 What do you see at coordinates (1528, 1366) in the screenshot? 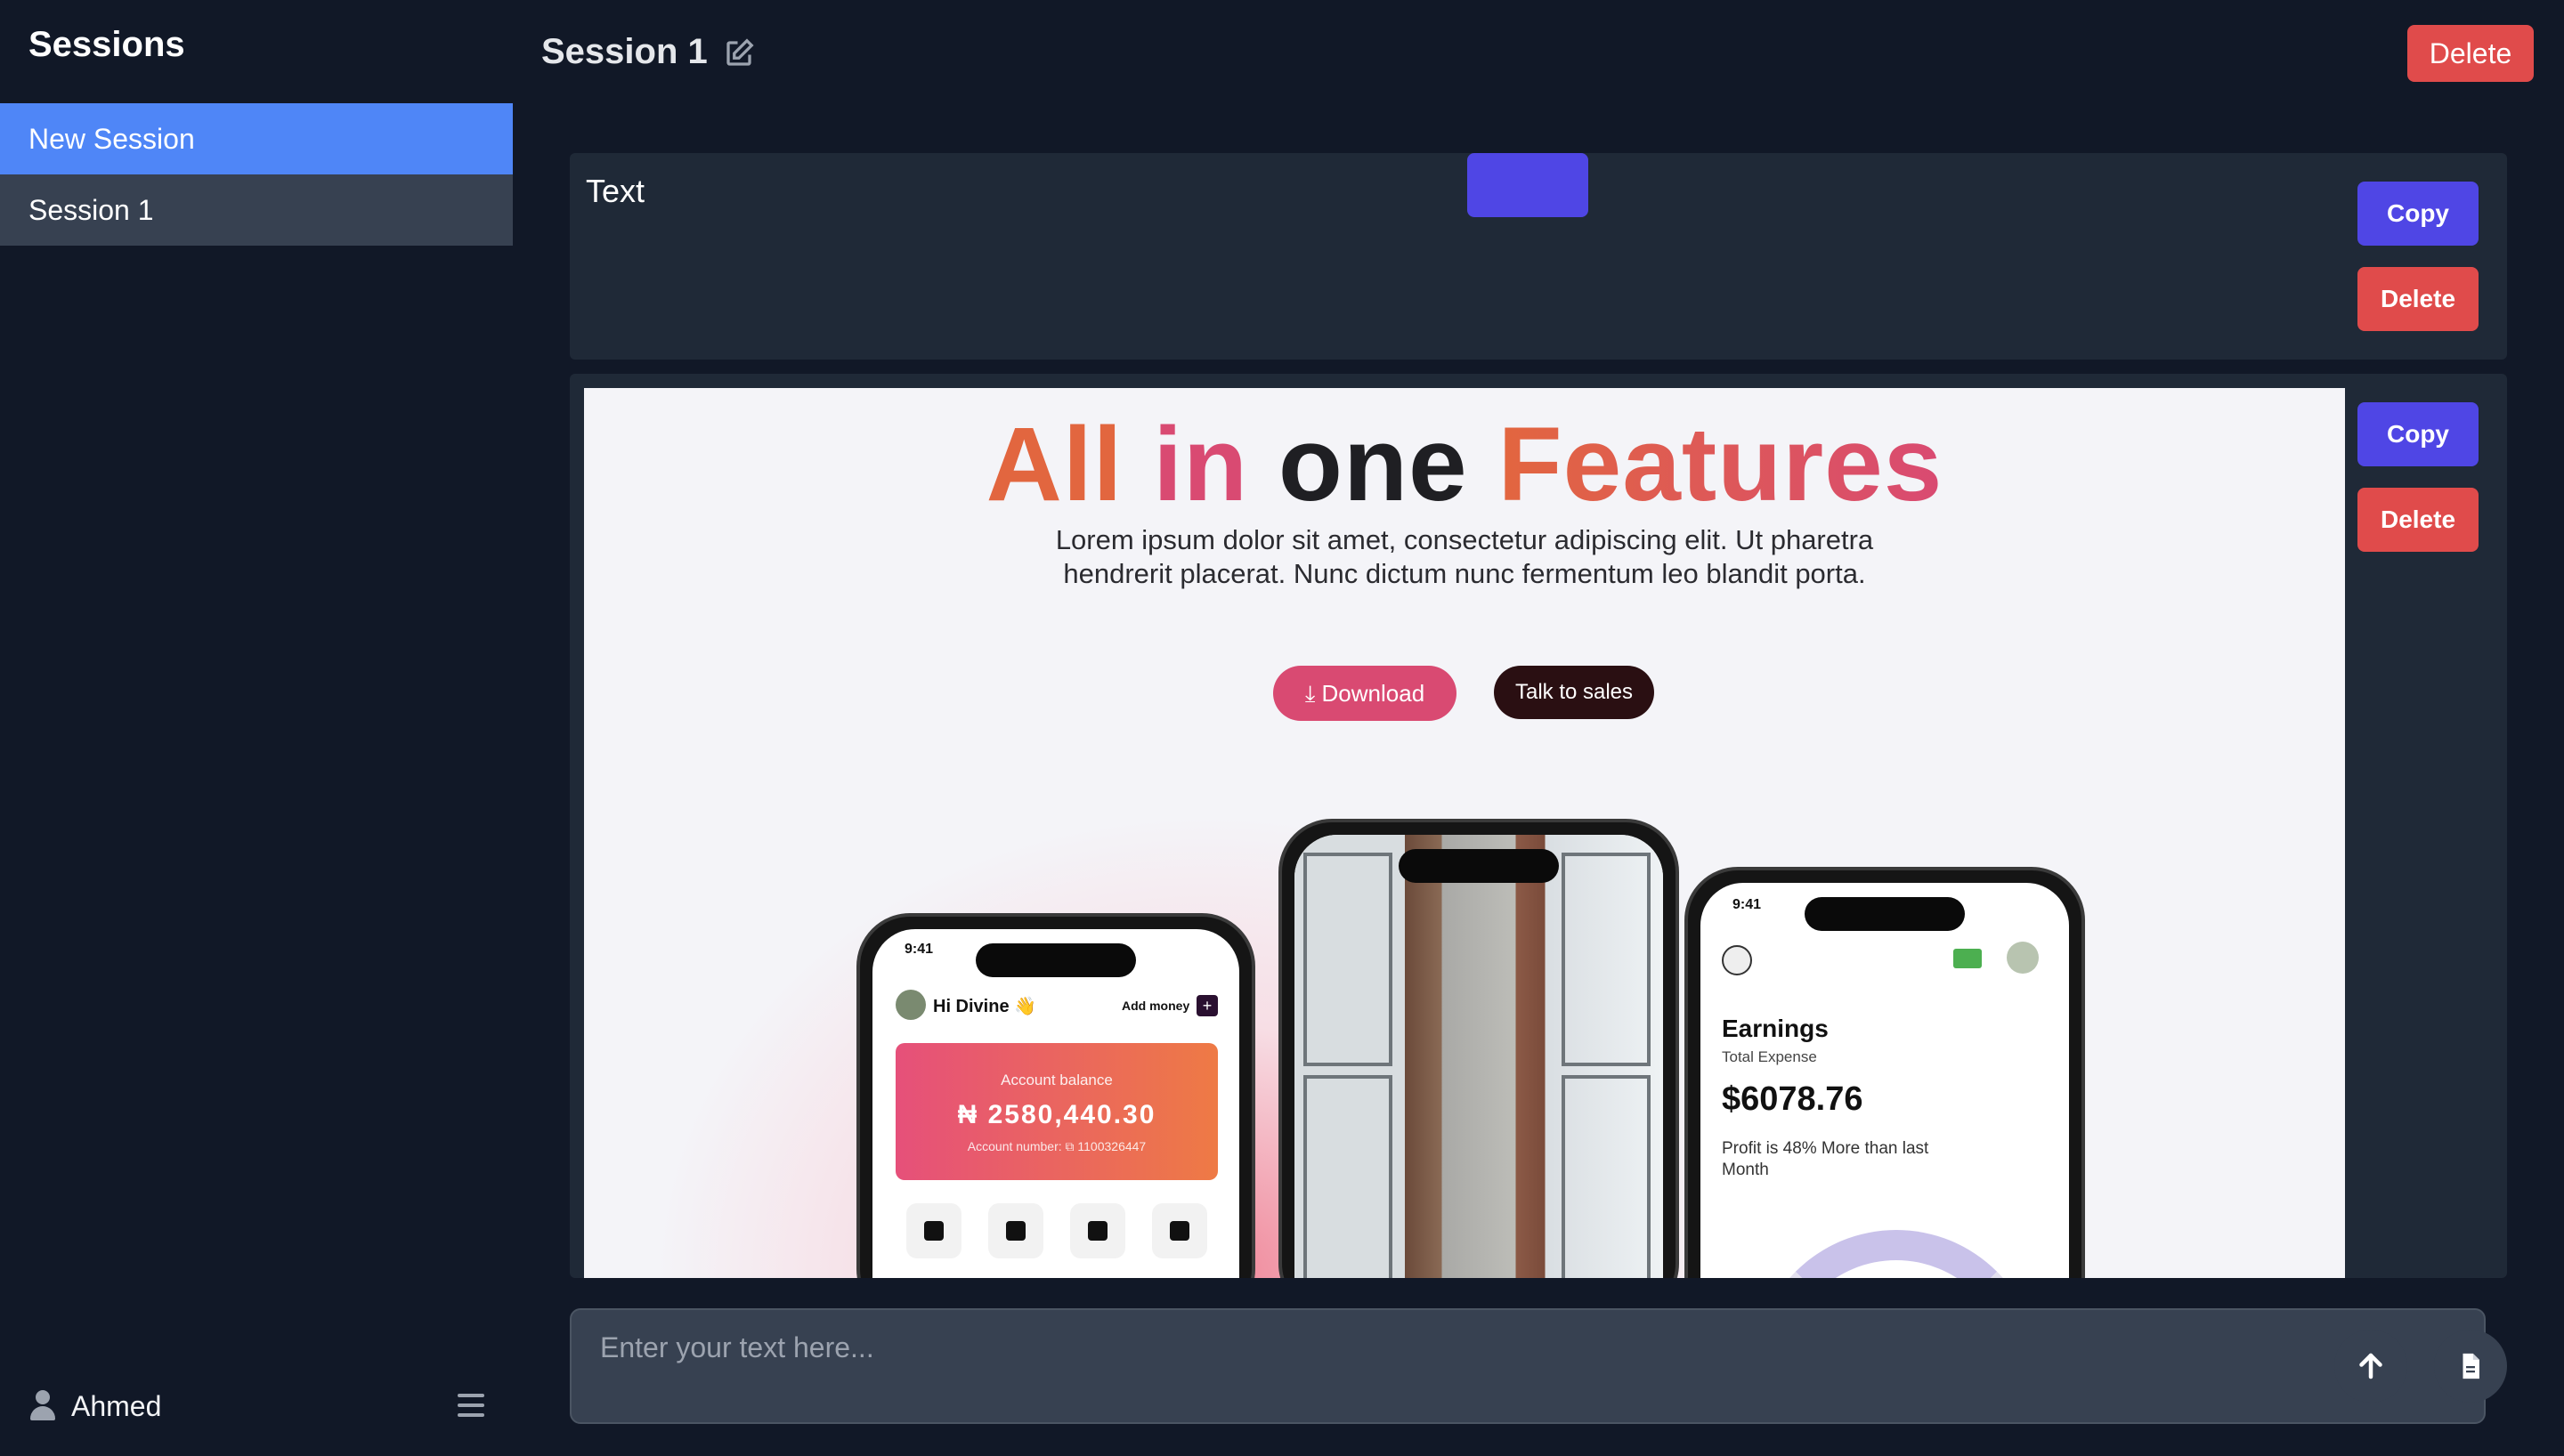
I see `message-input` at bounding box center [1528, 1366].